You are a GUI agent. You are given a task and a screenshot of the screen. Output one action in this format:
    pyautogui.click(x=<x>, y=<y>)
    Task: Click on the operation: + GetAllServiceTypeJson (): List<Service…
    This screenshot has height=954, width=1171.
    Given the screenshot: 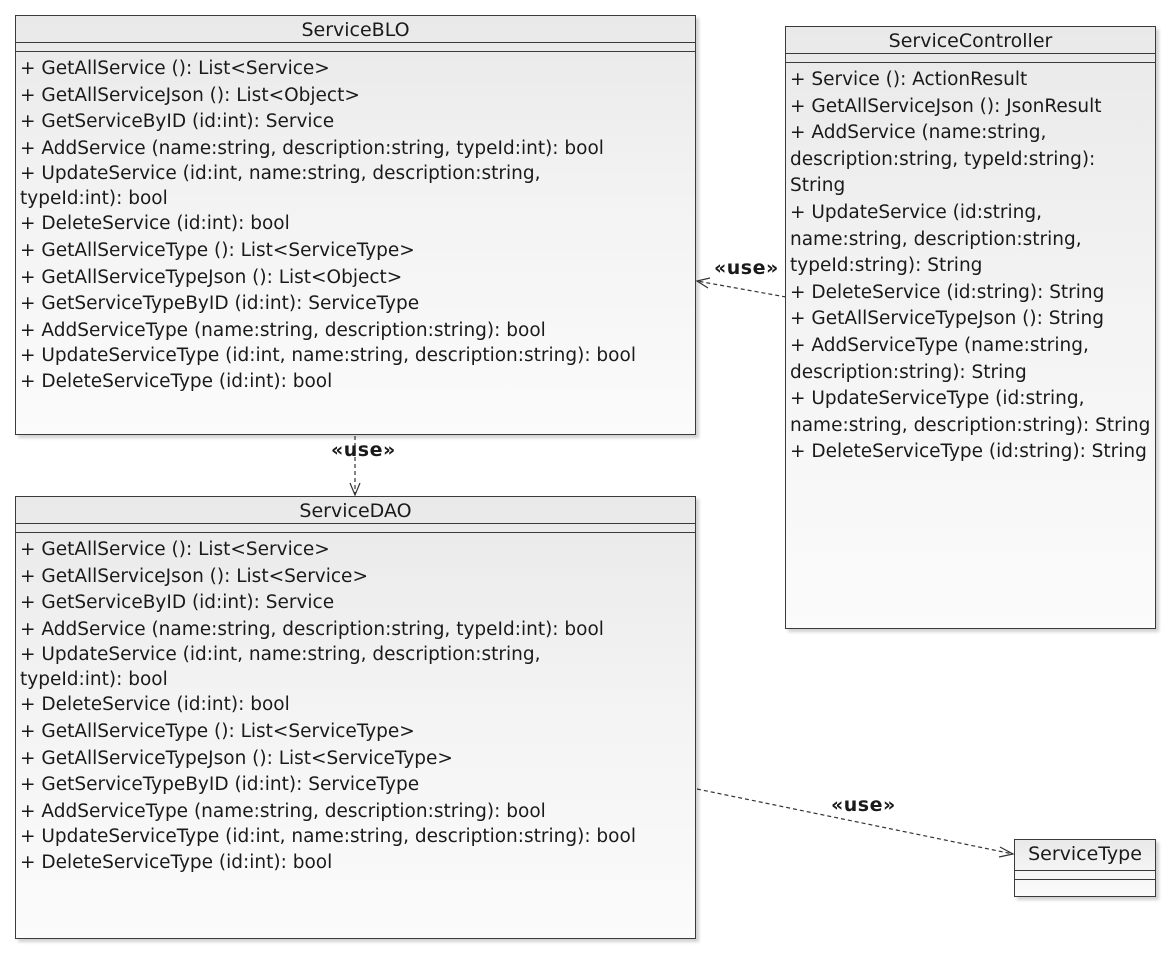 What is the action you would take?
    pyautogui.click(x=236, y=758)
    